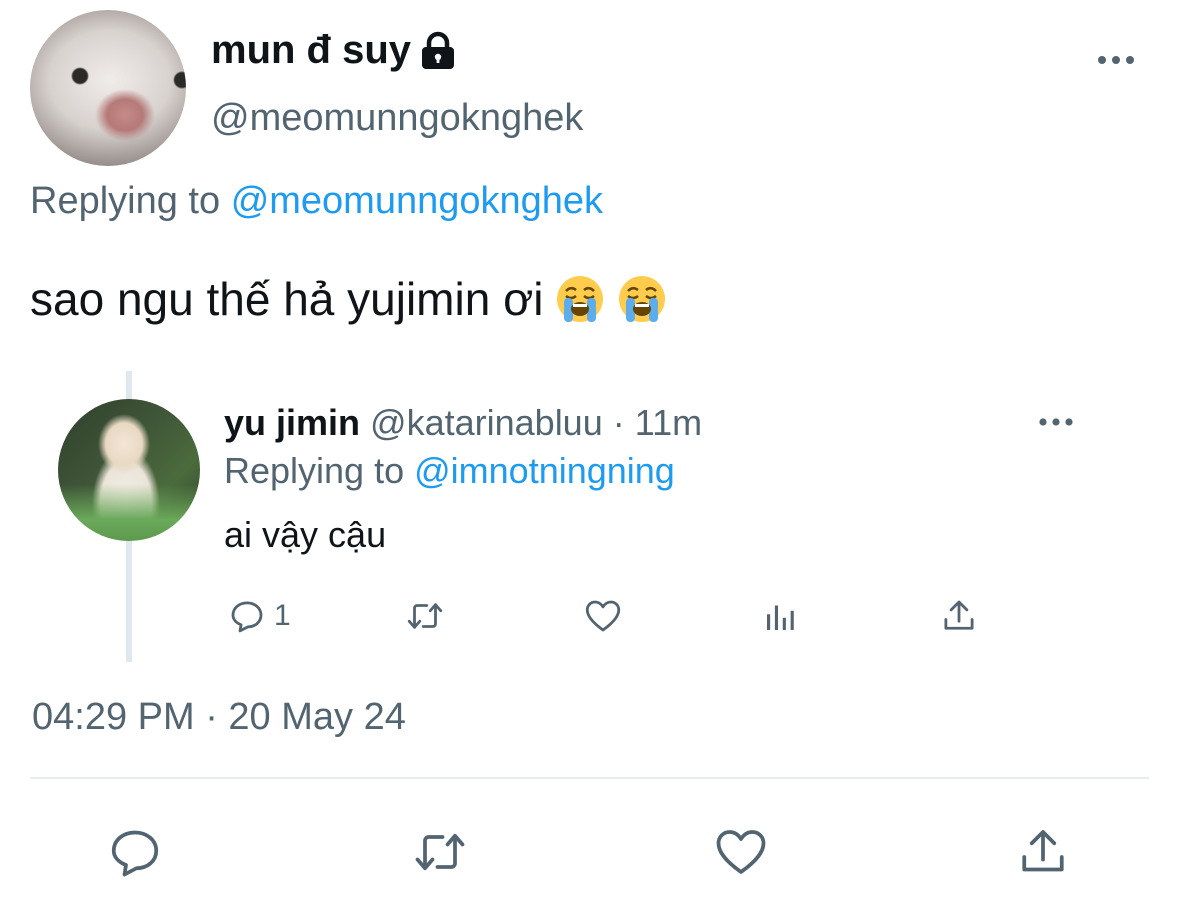  Describe the element at coordinates (397, 118) in the screenshot. I see `author-handle: @meomunngoknghek` at that location.